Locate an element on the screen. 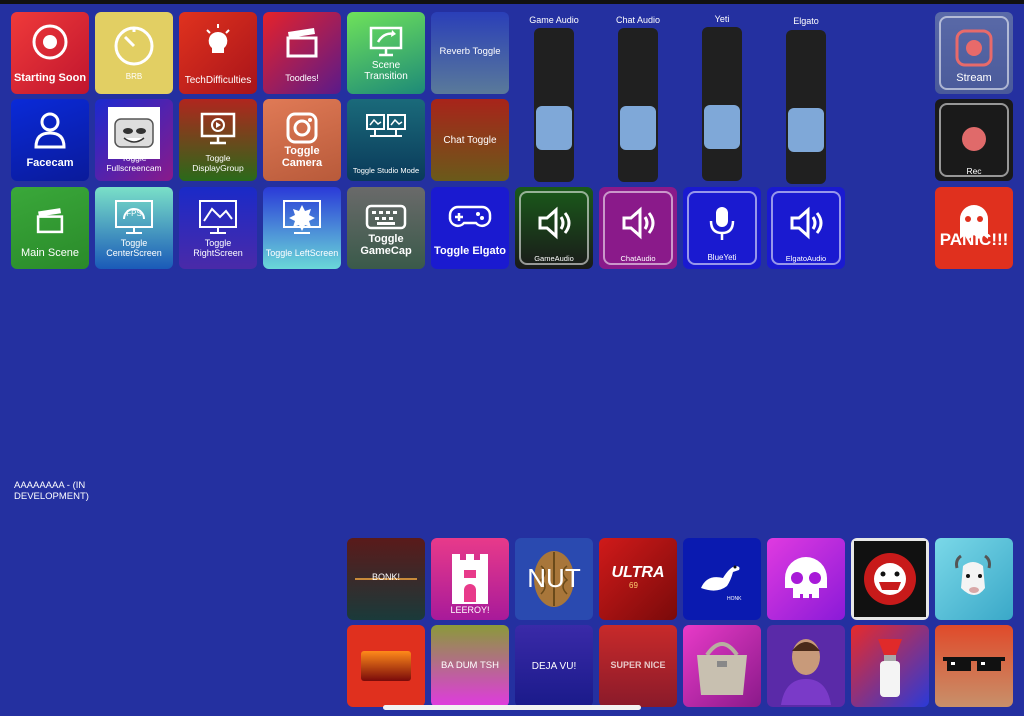  sound-leeroy-label: LEEROY! is located at coordinates (470, 610).